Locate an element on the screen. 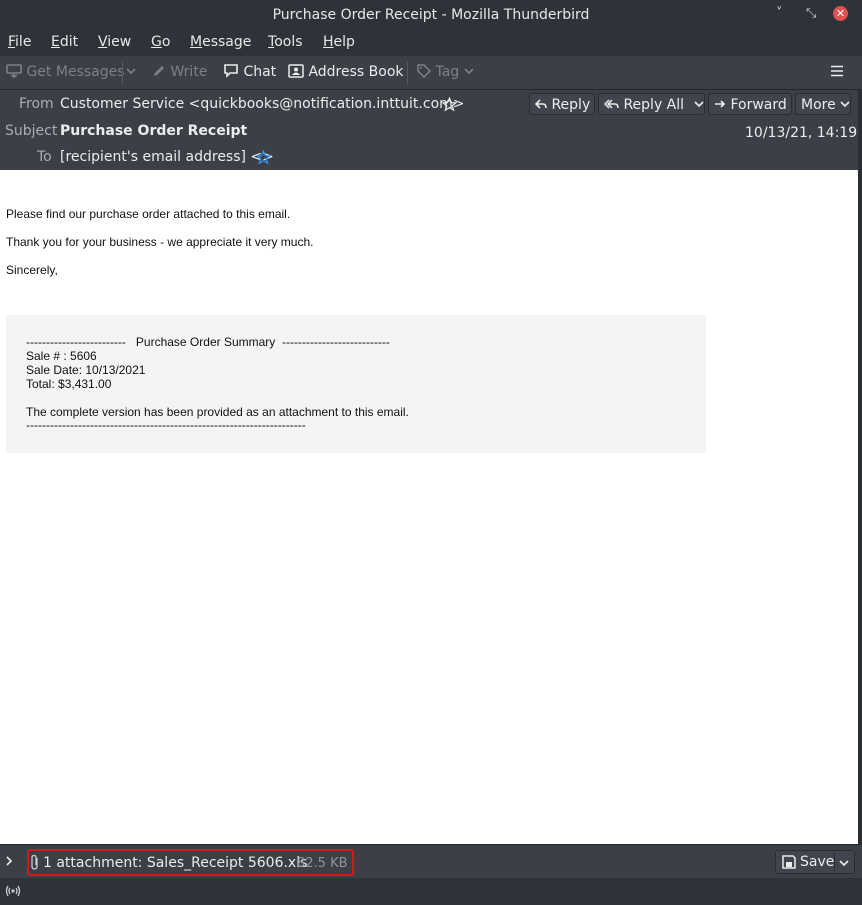  write-button: Write is located at coordinates (179, 72).